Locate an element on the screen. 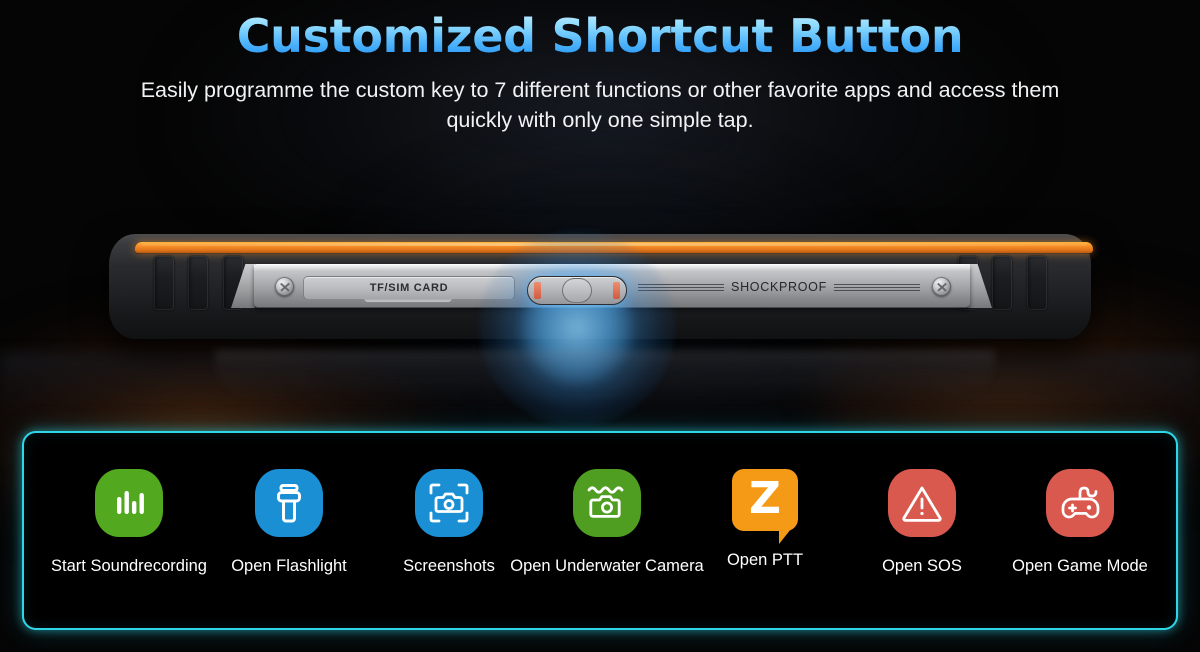  page-title: Customized Shortcut Button is located at coordinates (600, 36).